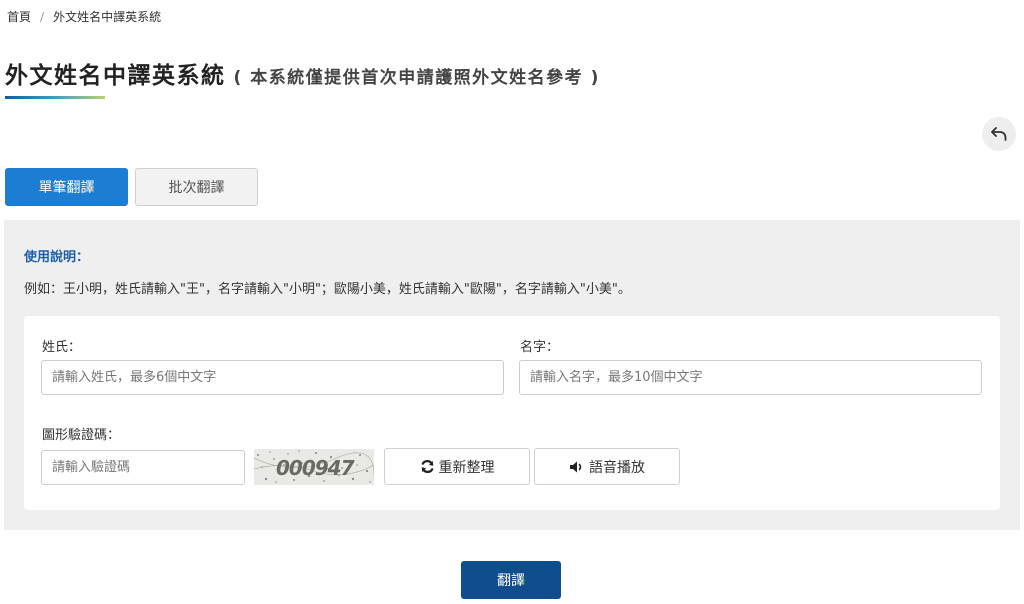 The height and width of the screenshot is (604, 1024). What do you see at coordinates (576, 466) in the screenshot?
I see `speaker-icon` at bounding box center [576, 466].